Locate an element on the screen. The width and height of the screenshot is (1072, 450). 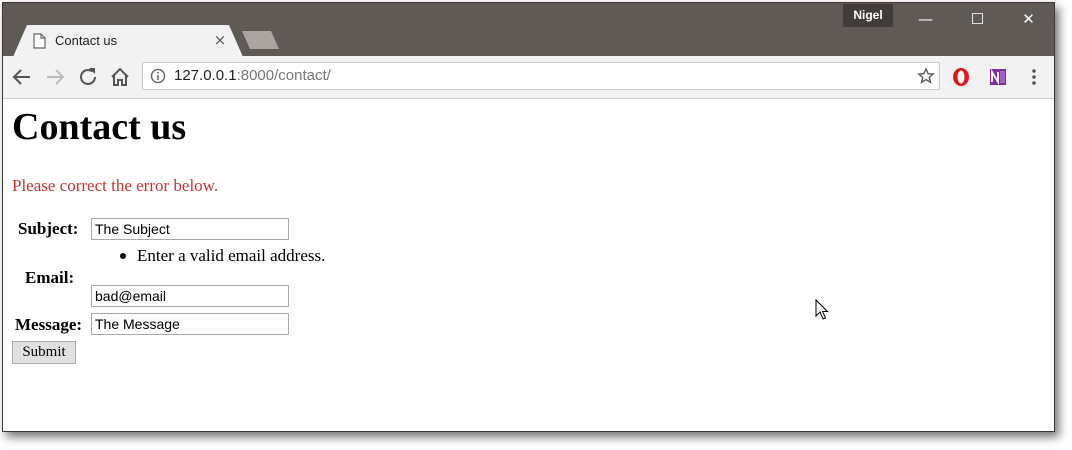
submit-button: Submit is located at coordinates (44, 352).